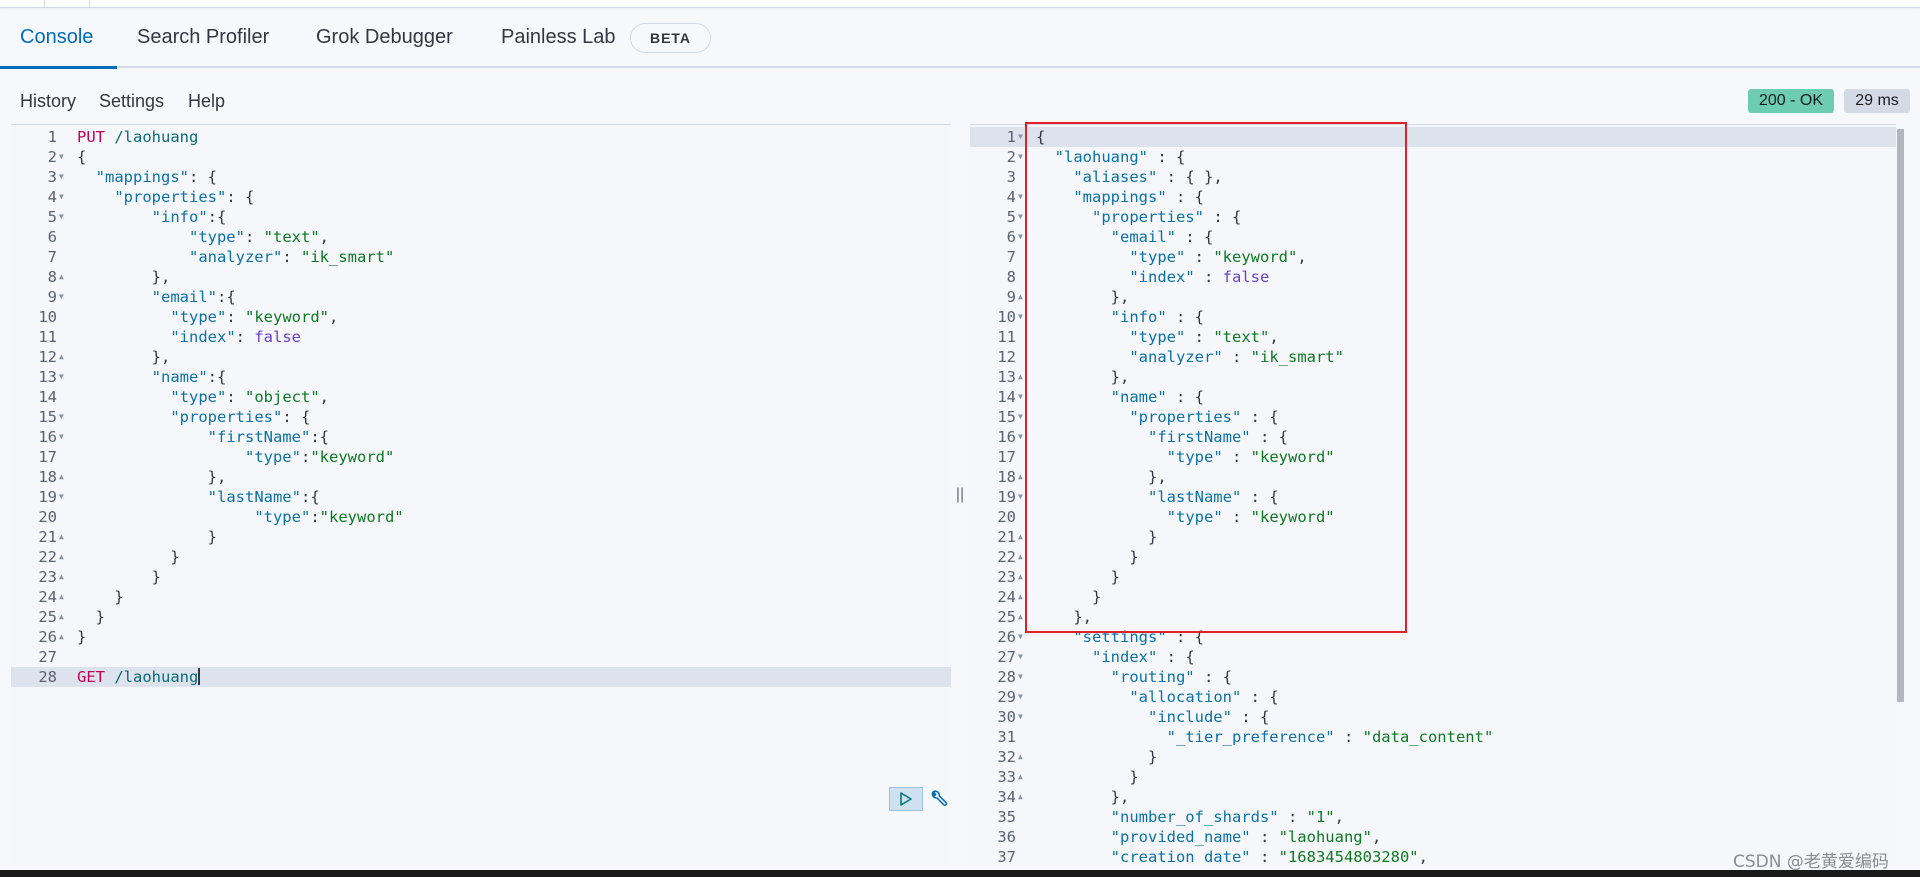  What do you see at coordinates (131, 101) in the screenshot?
I see `settings-link: Settings` at bounding box center [131, 101].